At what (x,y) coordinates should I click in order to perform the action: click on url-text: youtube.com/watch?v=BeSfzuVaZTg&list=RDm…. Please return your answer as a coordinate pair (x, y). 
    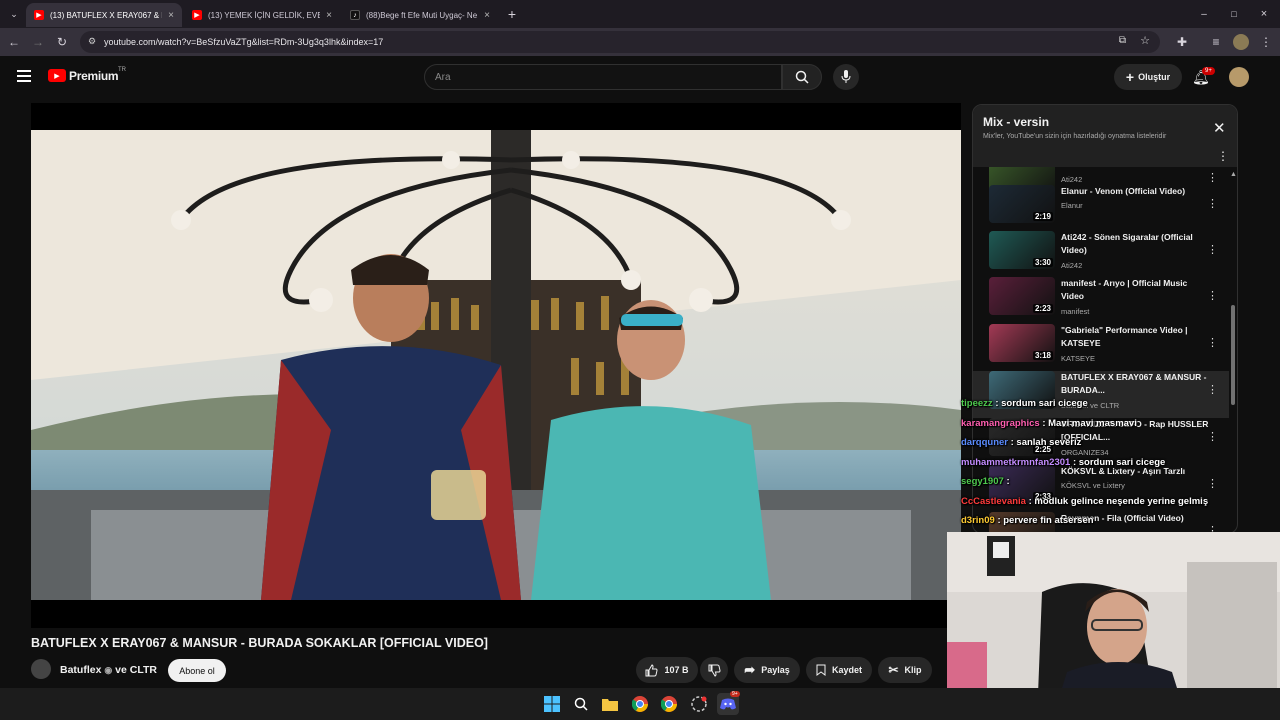
    Looking at the image, I should click on (244, 42).